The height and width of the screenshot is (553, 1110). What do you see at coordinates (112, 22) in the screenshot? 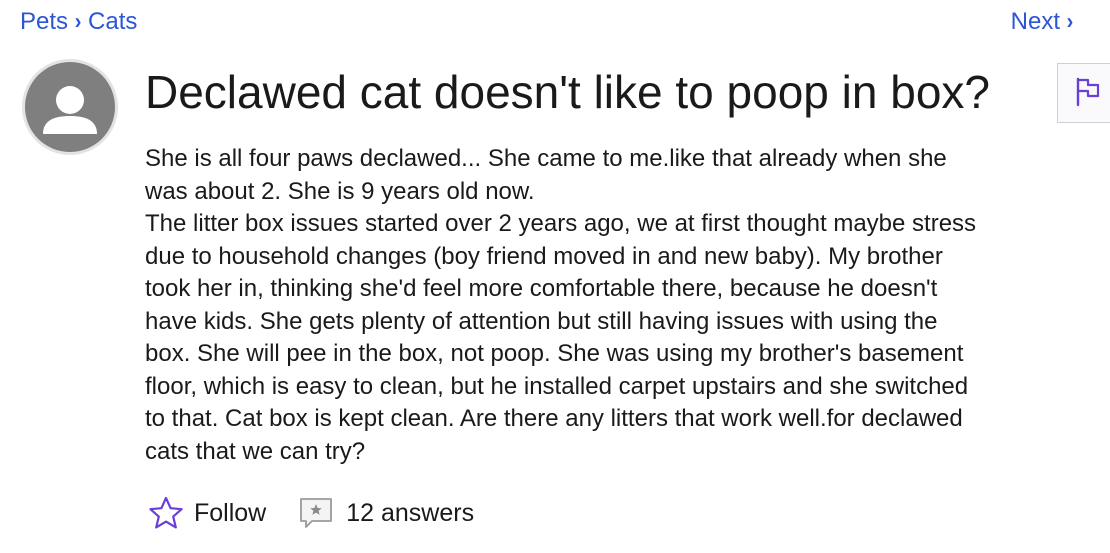
I see `breadcrumb-item-cats: Cats` at bounding box center [112, 22].